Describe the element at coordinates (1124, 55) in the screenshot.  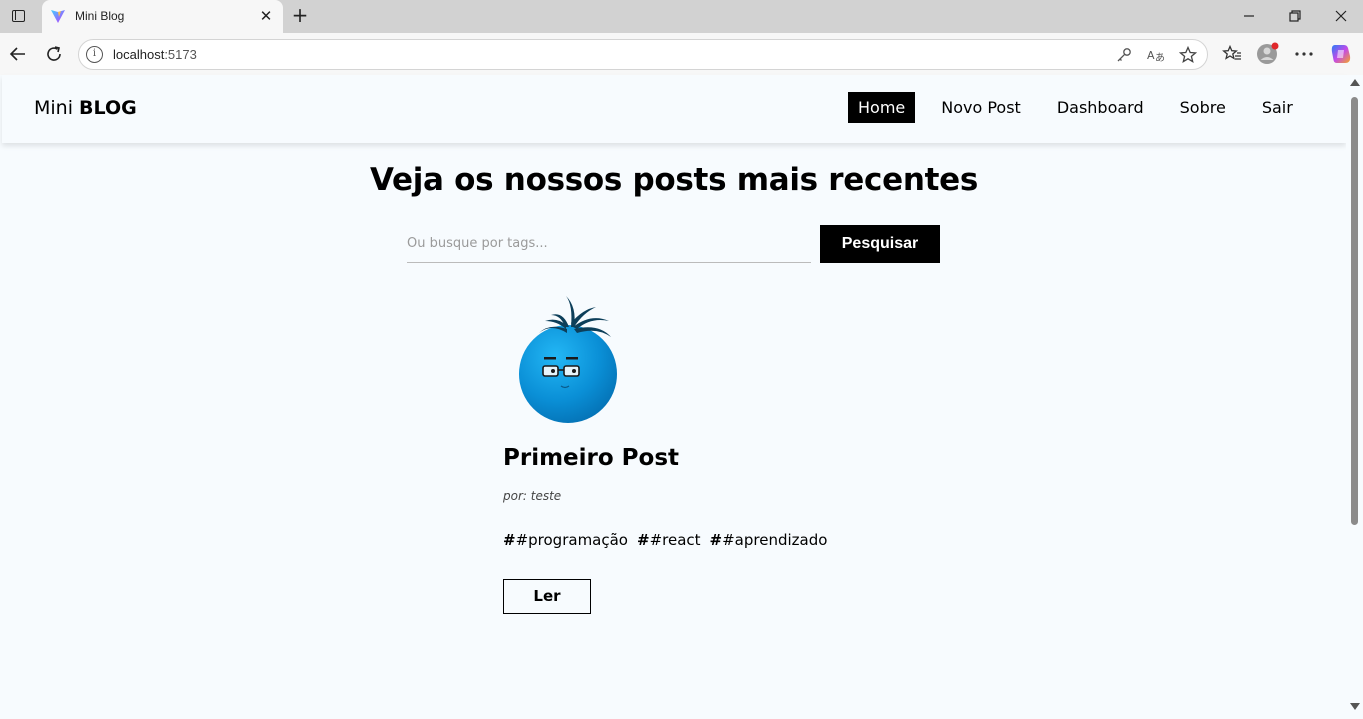
I see `key-icon` at that location.